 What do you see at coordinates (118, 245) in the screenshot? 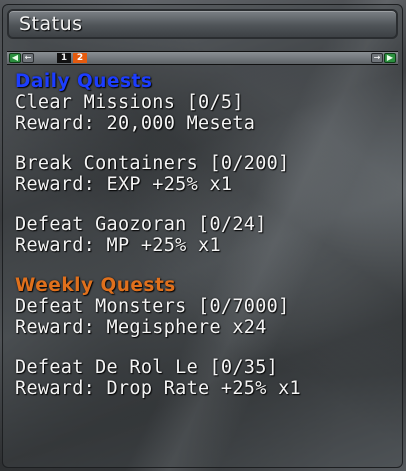
I see `quest-reward: Reward: MP +25% x1` at bounding box center [118, 245].